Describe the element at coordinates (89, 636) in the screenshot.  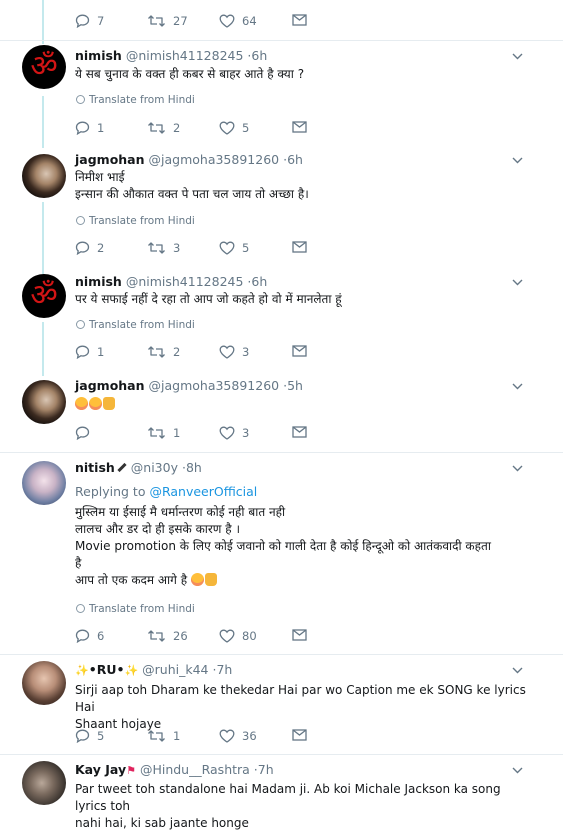
I see `reply-button: 6` at that location.